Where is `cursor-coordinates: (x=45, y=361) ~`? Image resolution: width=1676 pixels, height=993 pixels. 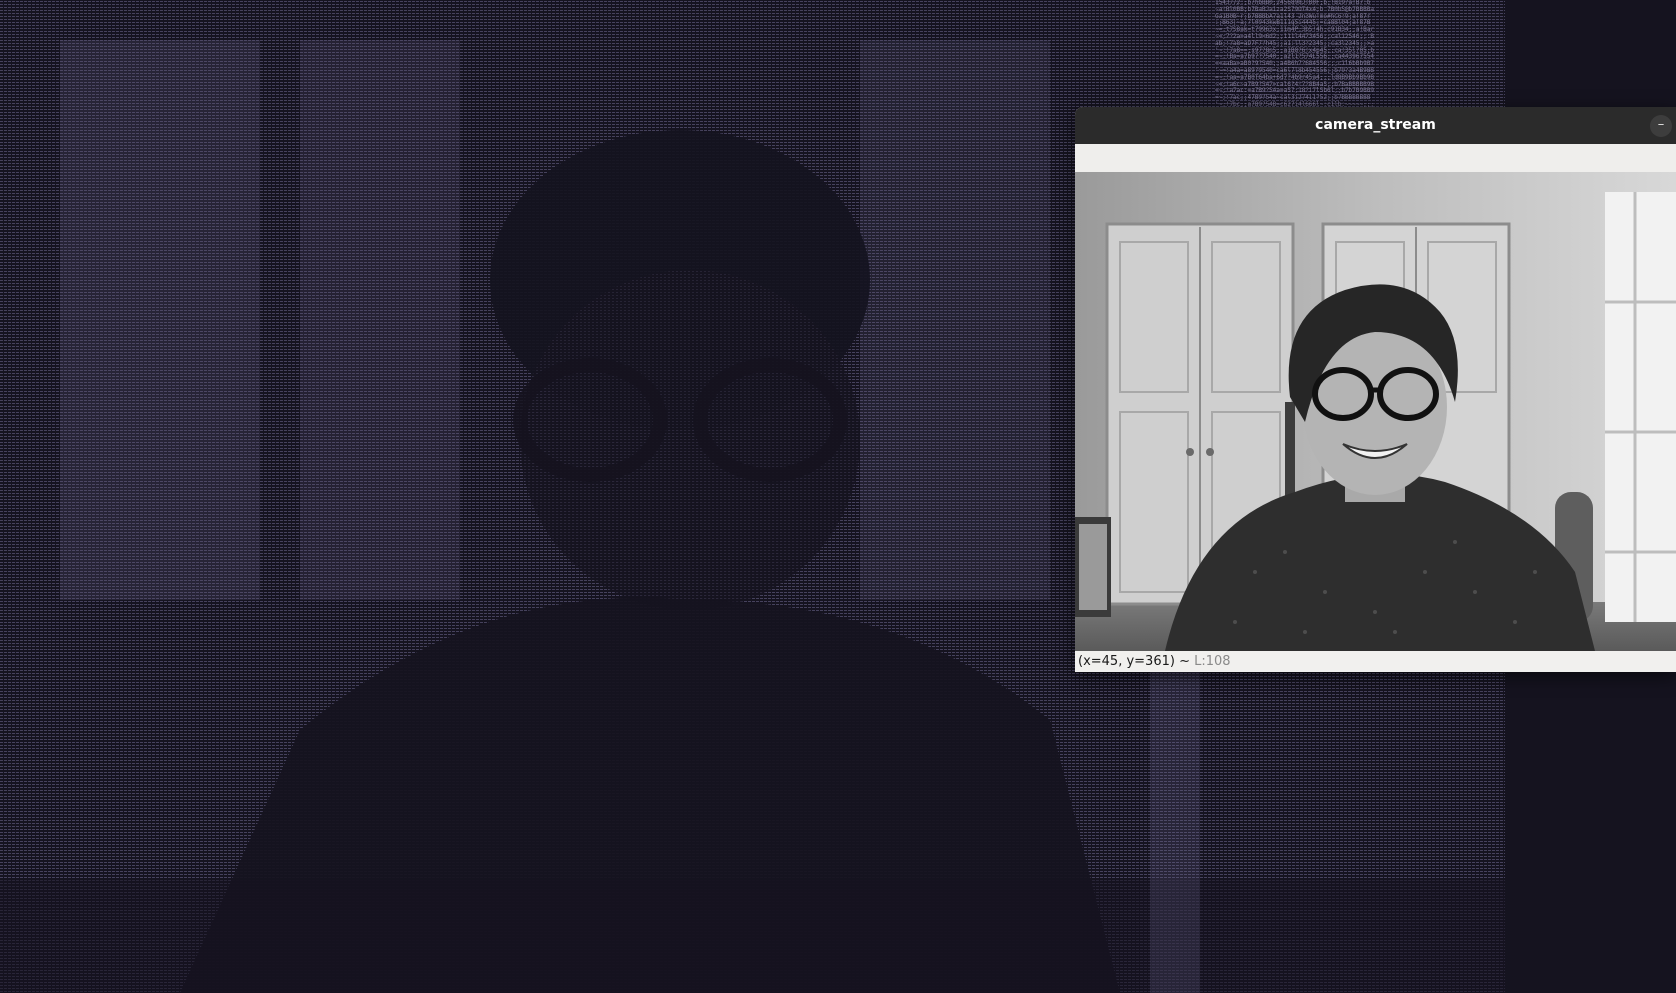 cursor-coordinates: (x=45, y=361) ~ is located at coordinates (1136, 661).